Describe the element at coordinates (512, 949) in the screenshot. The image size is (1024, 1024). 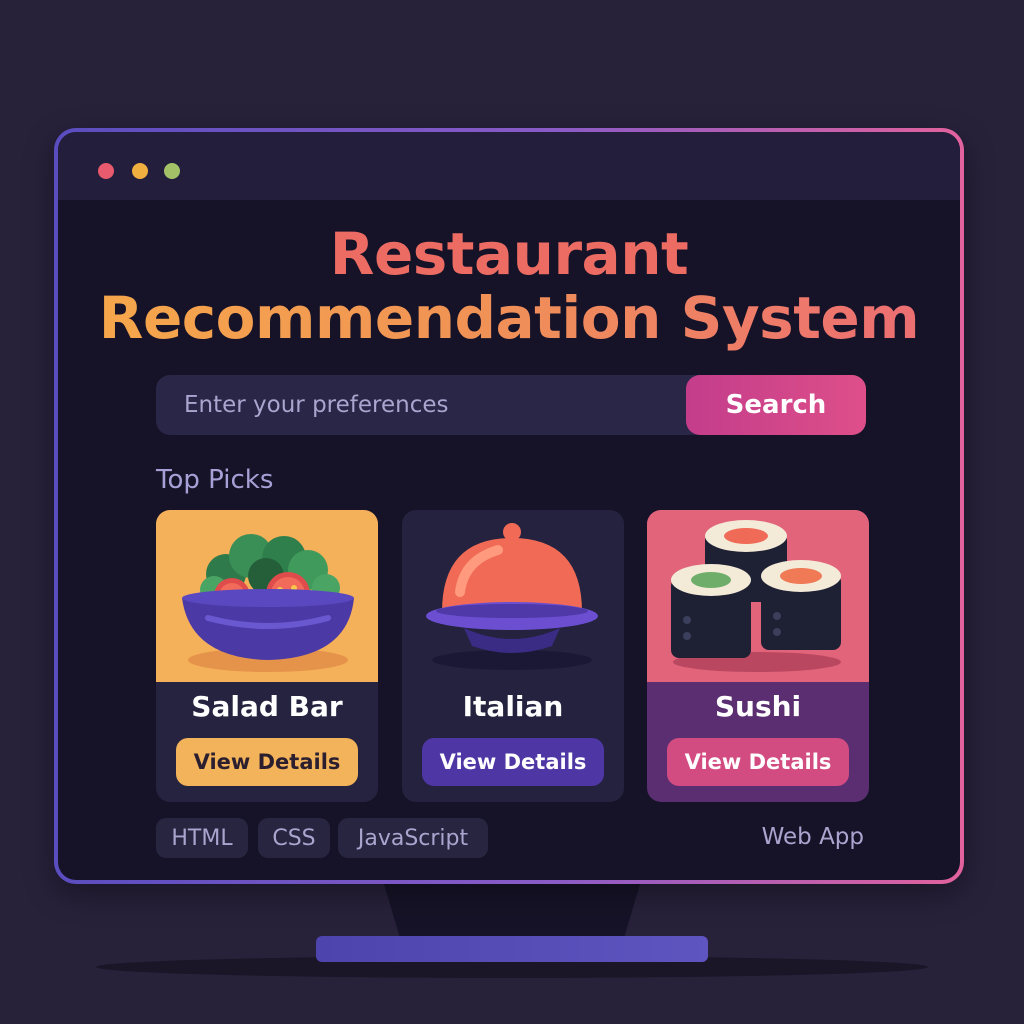
I see `monitor-stand-base` at that location.